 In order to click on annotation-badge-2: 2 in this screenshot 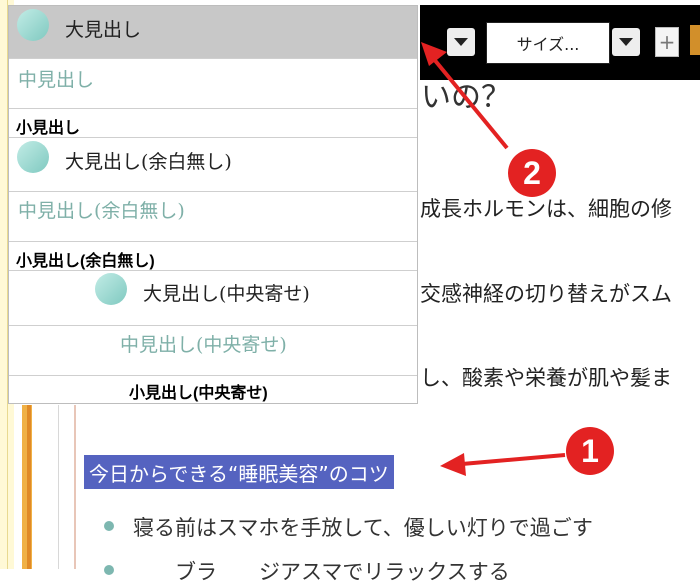, I will do `click(532, 173)`.